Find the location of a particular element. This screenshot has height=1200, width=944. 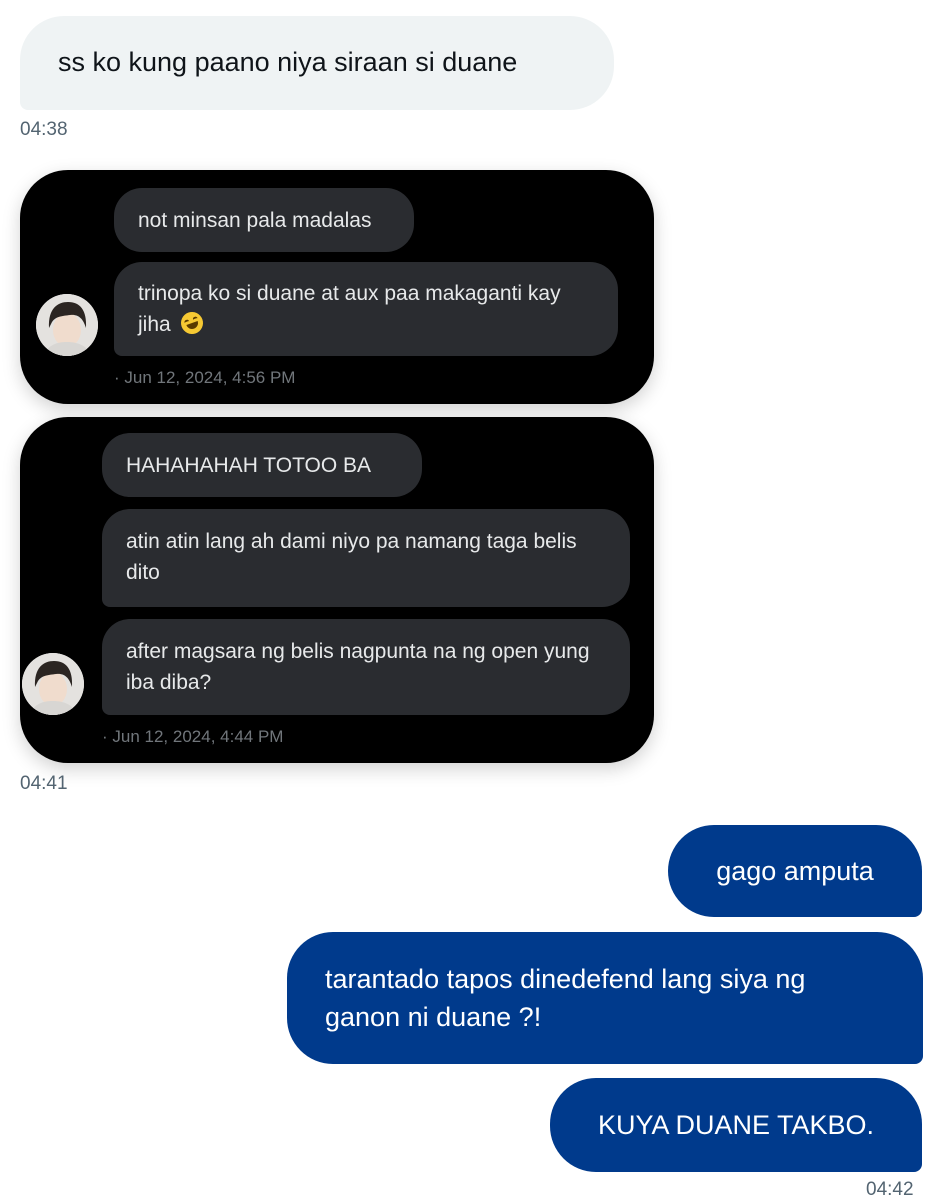

incoming-message-bubble: ss ko kung paano niya siraan si duane is located at coordinates (317, 63).